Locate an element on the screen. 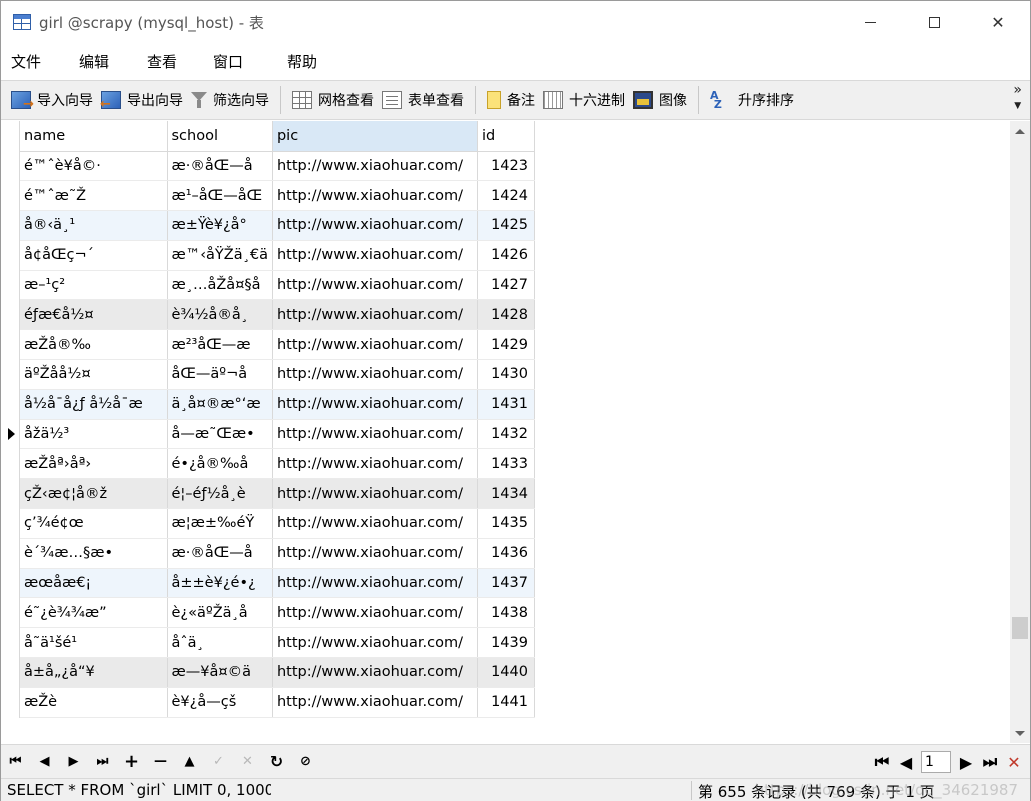  menu-file: 文件 is located at coordinates (35, 61).